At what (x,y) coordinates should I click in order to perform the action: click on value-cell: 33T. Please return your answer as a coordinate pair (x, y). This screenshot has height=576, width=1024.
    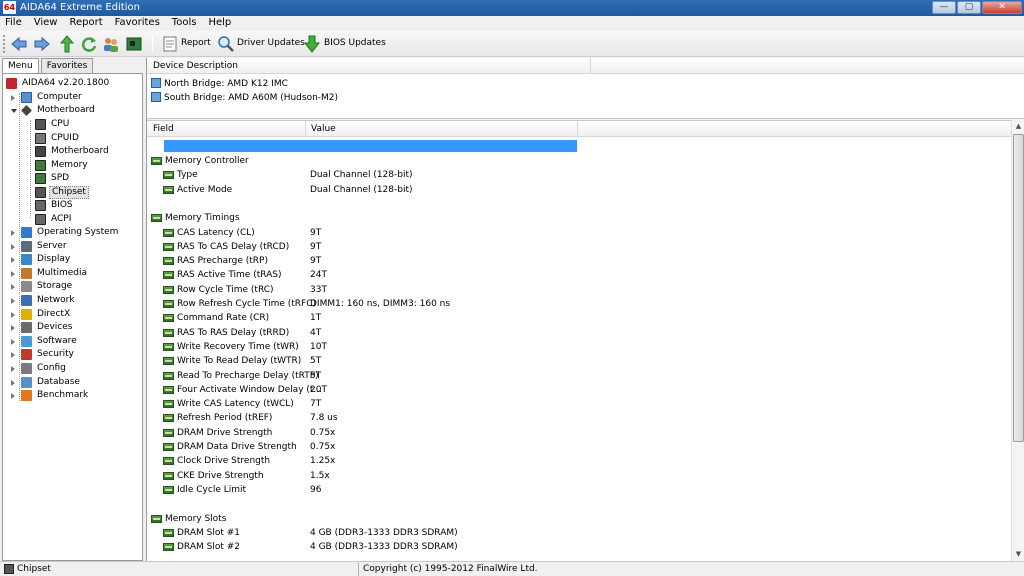
    Looking at the image, I should click on (318, 289).